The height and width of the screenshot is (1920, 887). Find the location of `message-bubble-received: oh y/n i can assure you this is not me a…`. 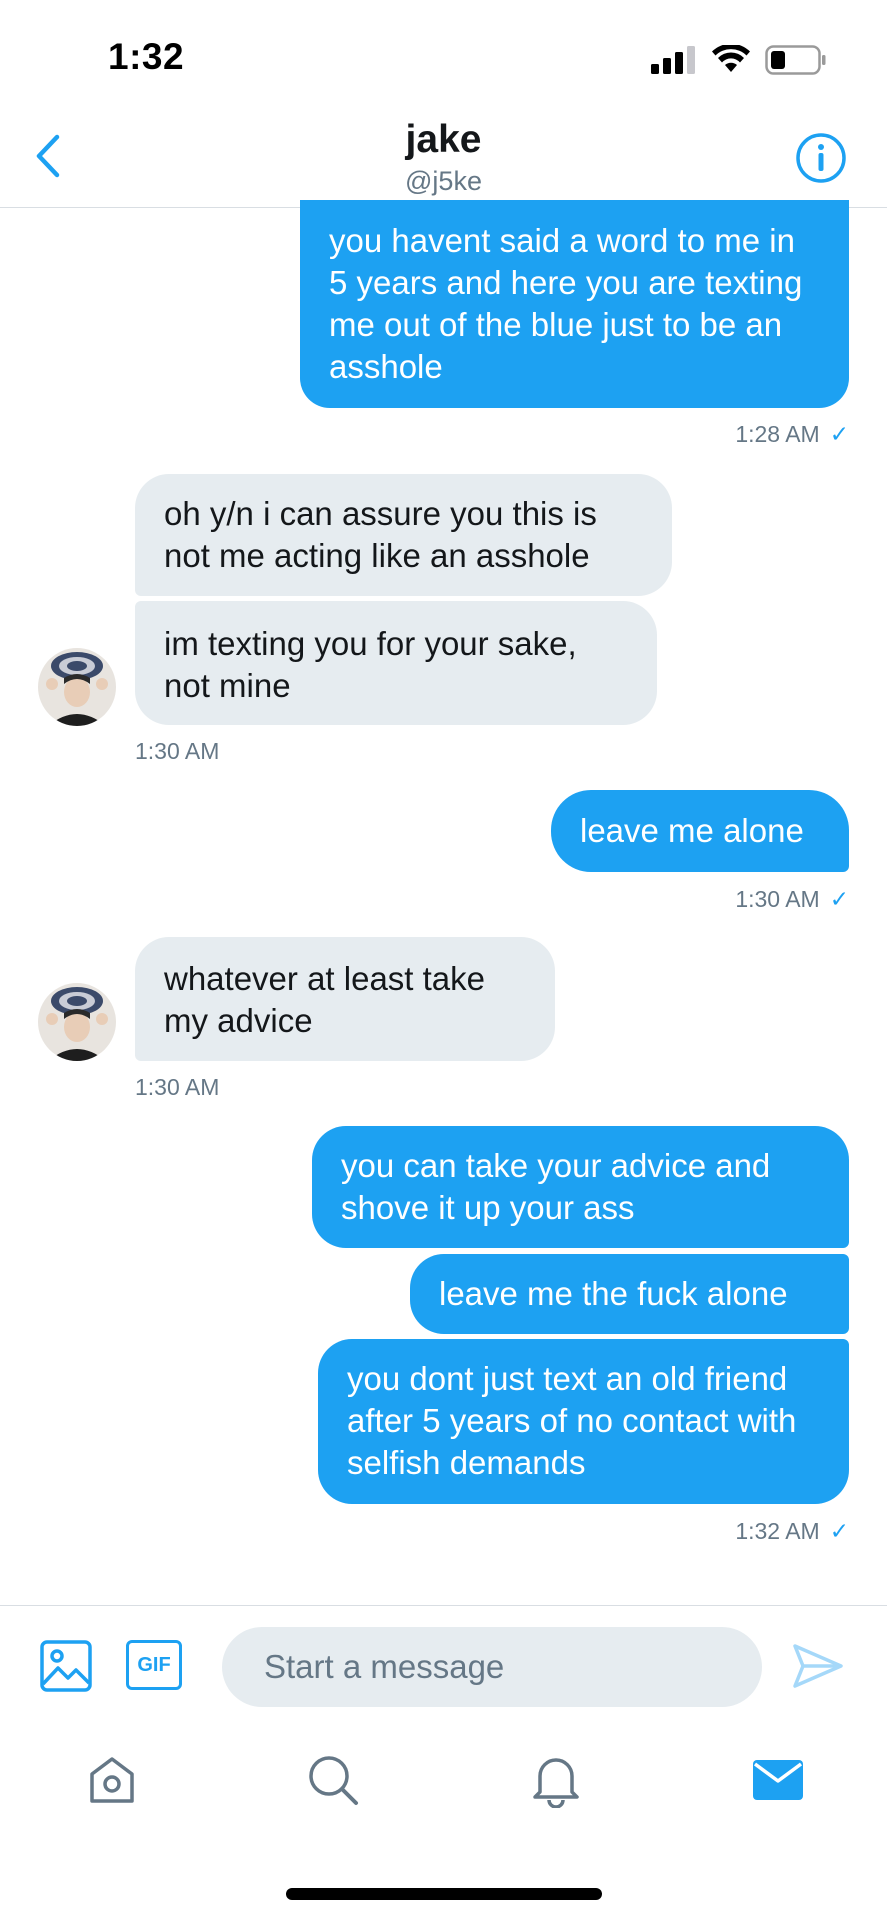

message-bubble-received: oh y/n i can assure you this is not me a… is located at coordinates (403, 535).